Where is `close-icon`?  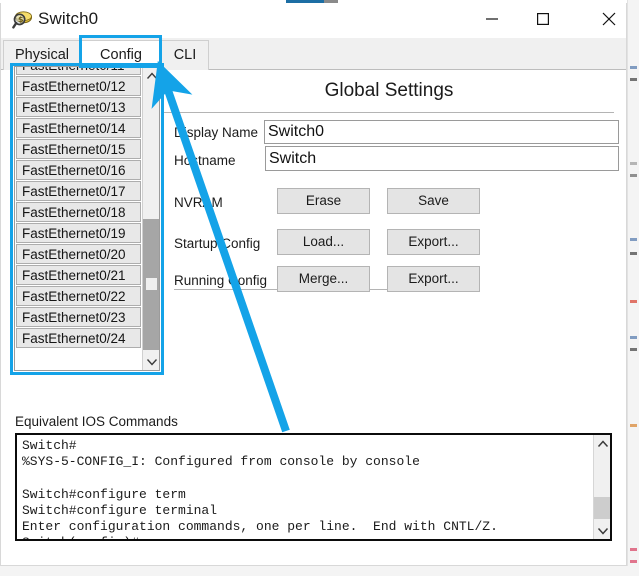
close-icon is located at coordinates (608, 19).